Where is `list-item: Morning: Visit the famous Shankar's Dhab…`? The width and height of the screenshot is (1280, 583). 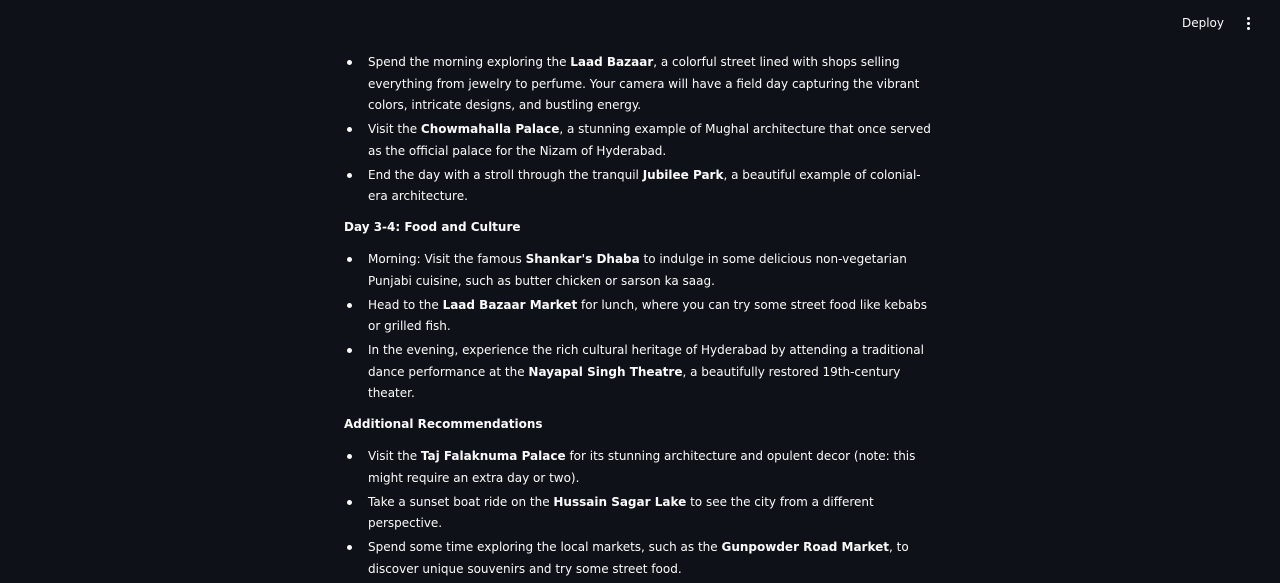 list-item: Morning: Visit the famous Shankar's Dhab… is located at coordinates (640, 270).